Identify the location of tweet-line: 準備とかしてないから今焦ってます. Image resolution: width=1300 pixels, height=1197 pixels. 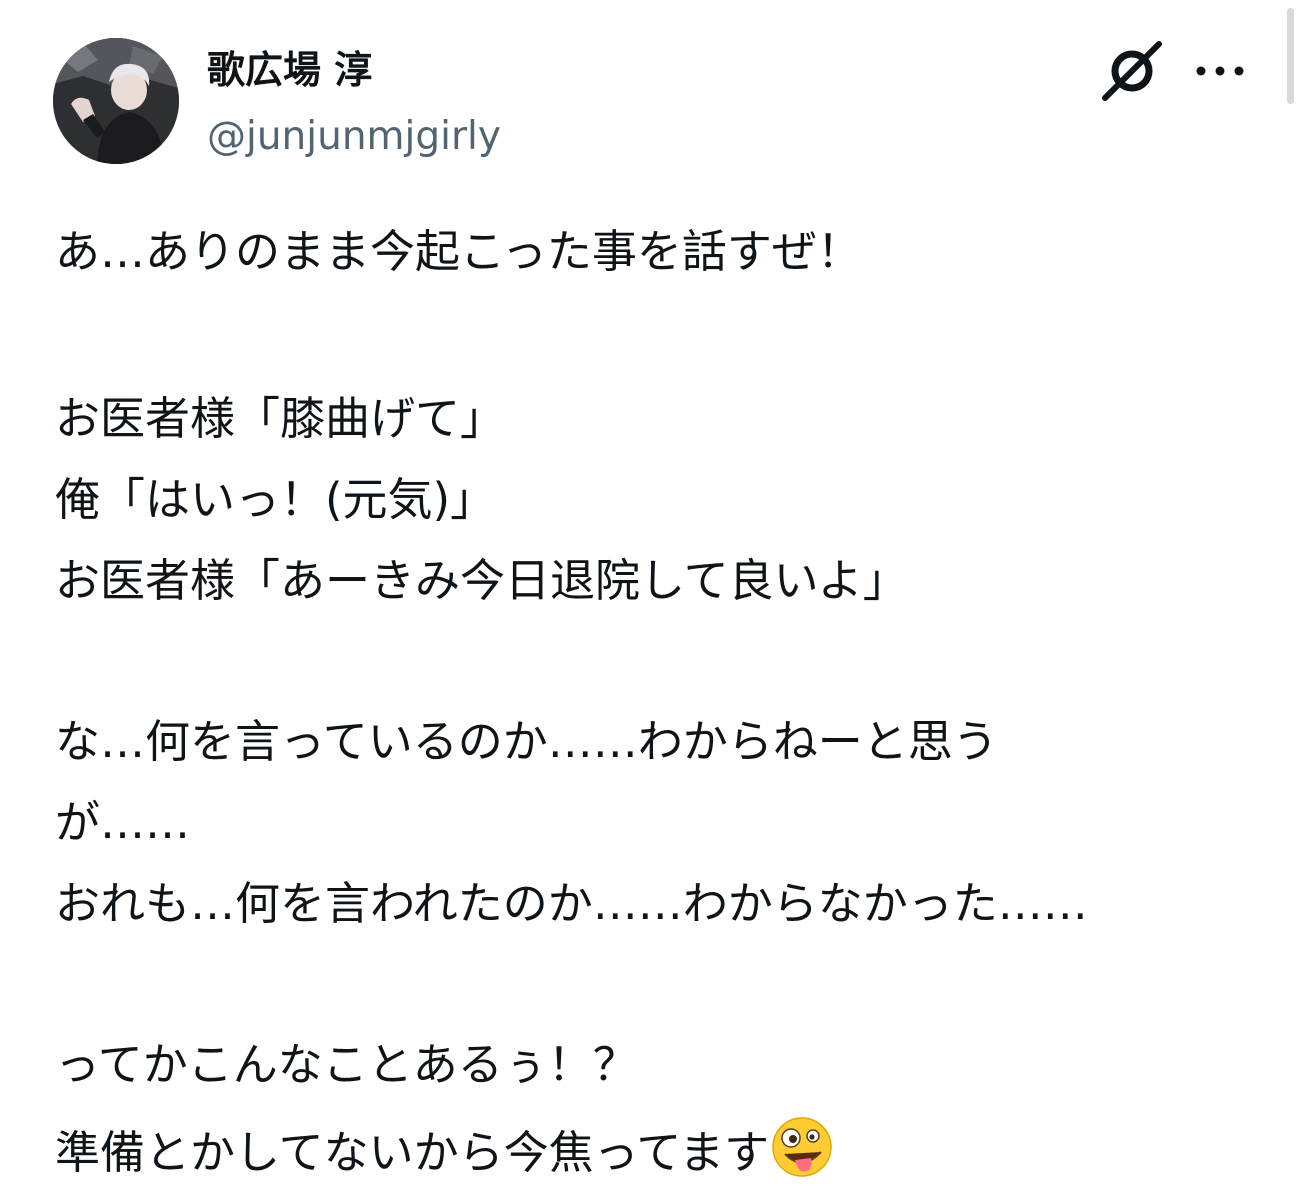
(655, 1147).